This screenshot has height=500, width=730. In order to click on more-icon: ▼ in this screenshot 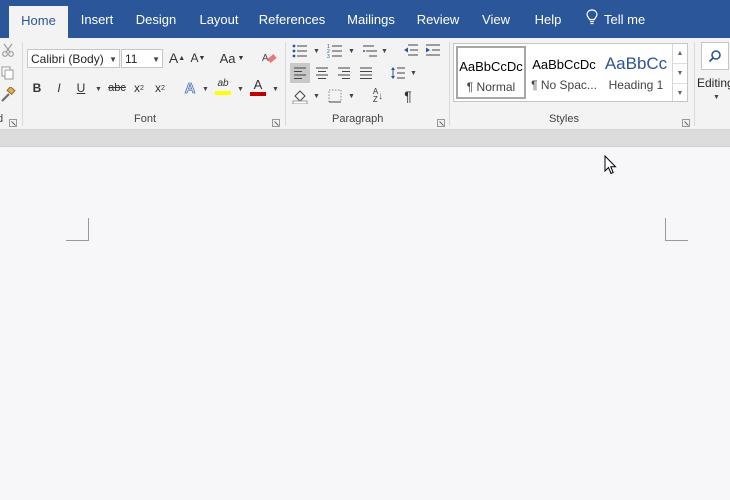, I will do `click(680, 93)`.